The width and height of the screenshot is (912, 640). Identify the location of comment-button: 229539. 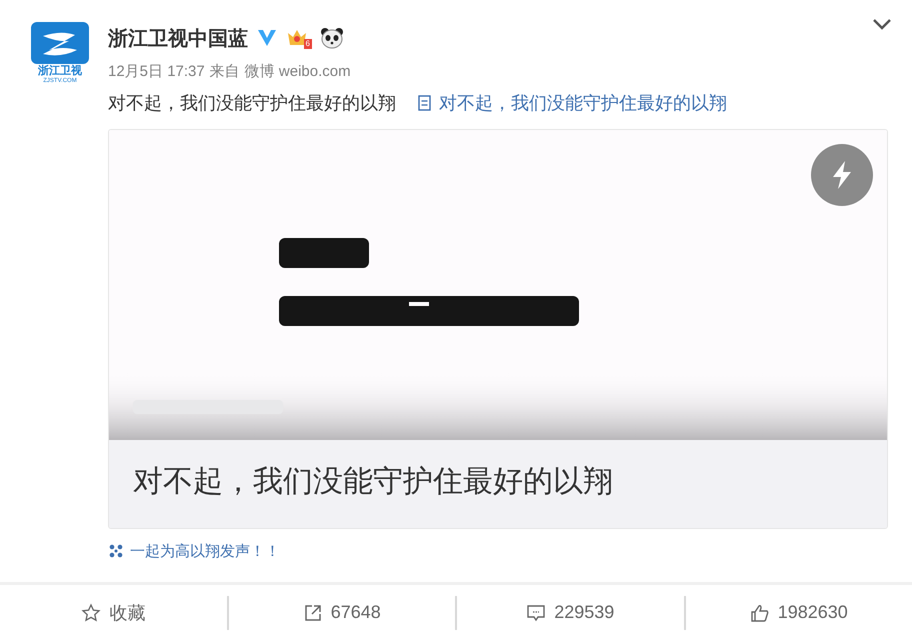
(569, 613).